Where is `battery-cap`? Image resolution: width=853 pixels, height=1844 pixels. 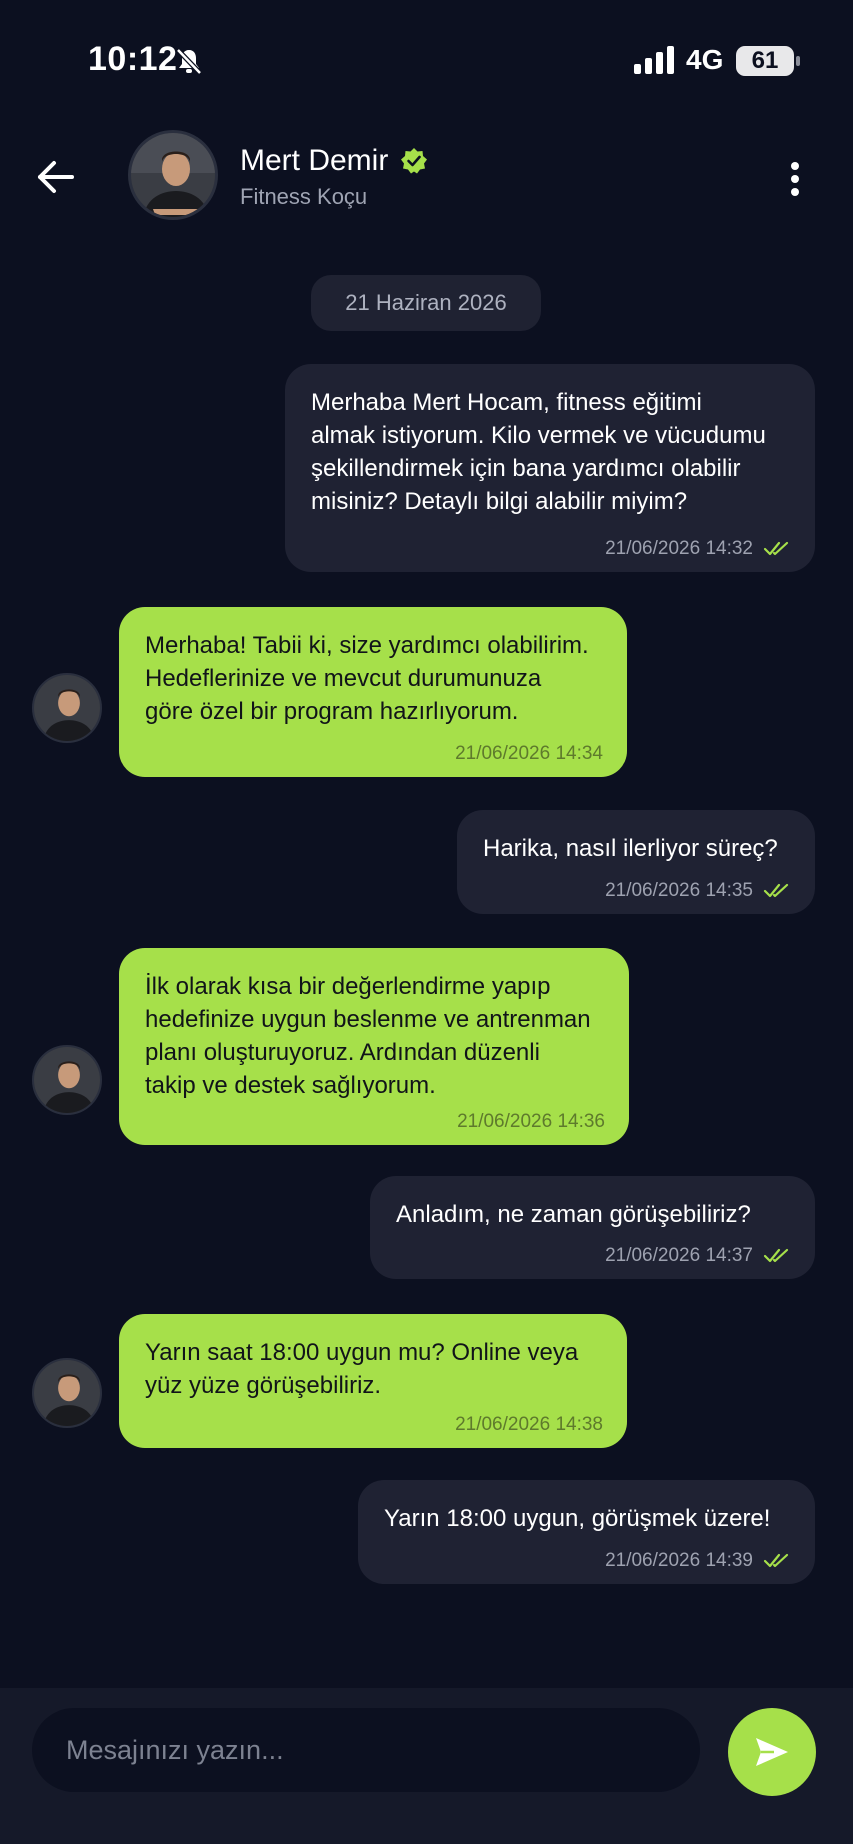 battery-cap is located at coordinates (798, 61).